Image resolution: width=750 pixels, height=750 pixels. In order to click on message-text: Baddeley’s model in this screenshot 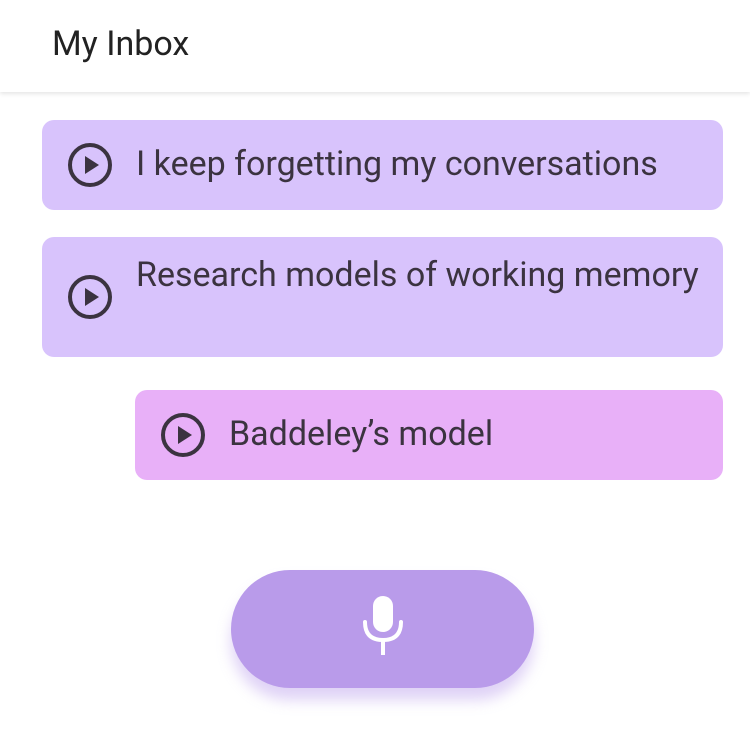, I will do `click(361, 434)`.